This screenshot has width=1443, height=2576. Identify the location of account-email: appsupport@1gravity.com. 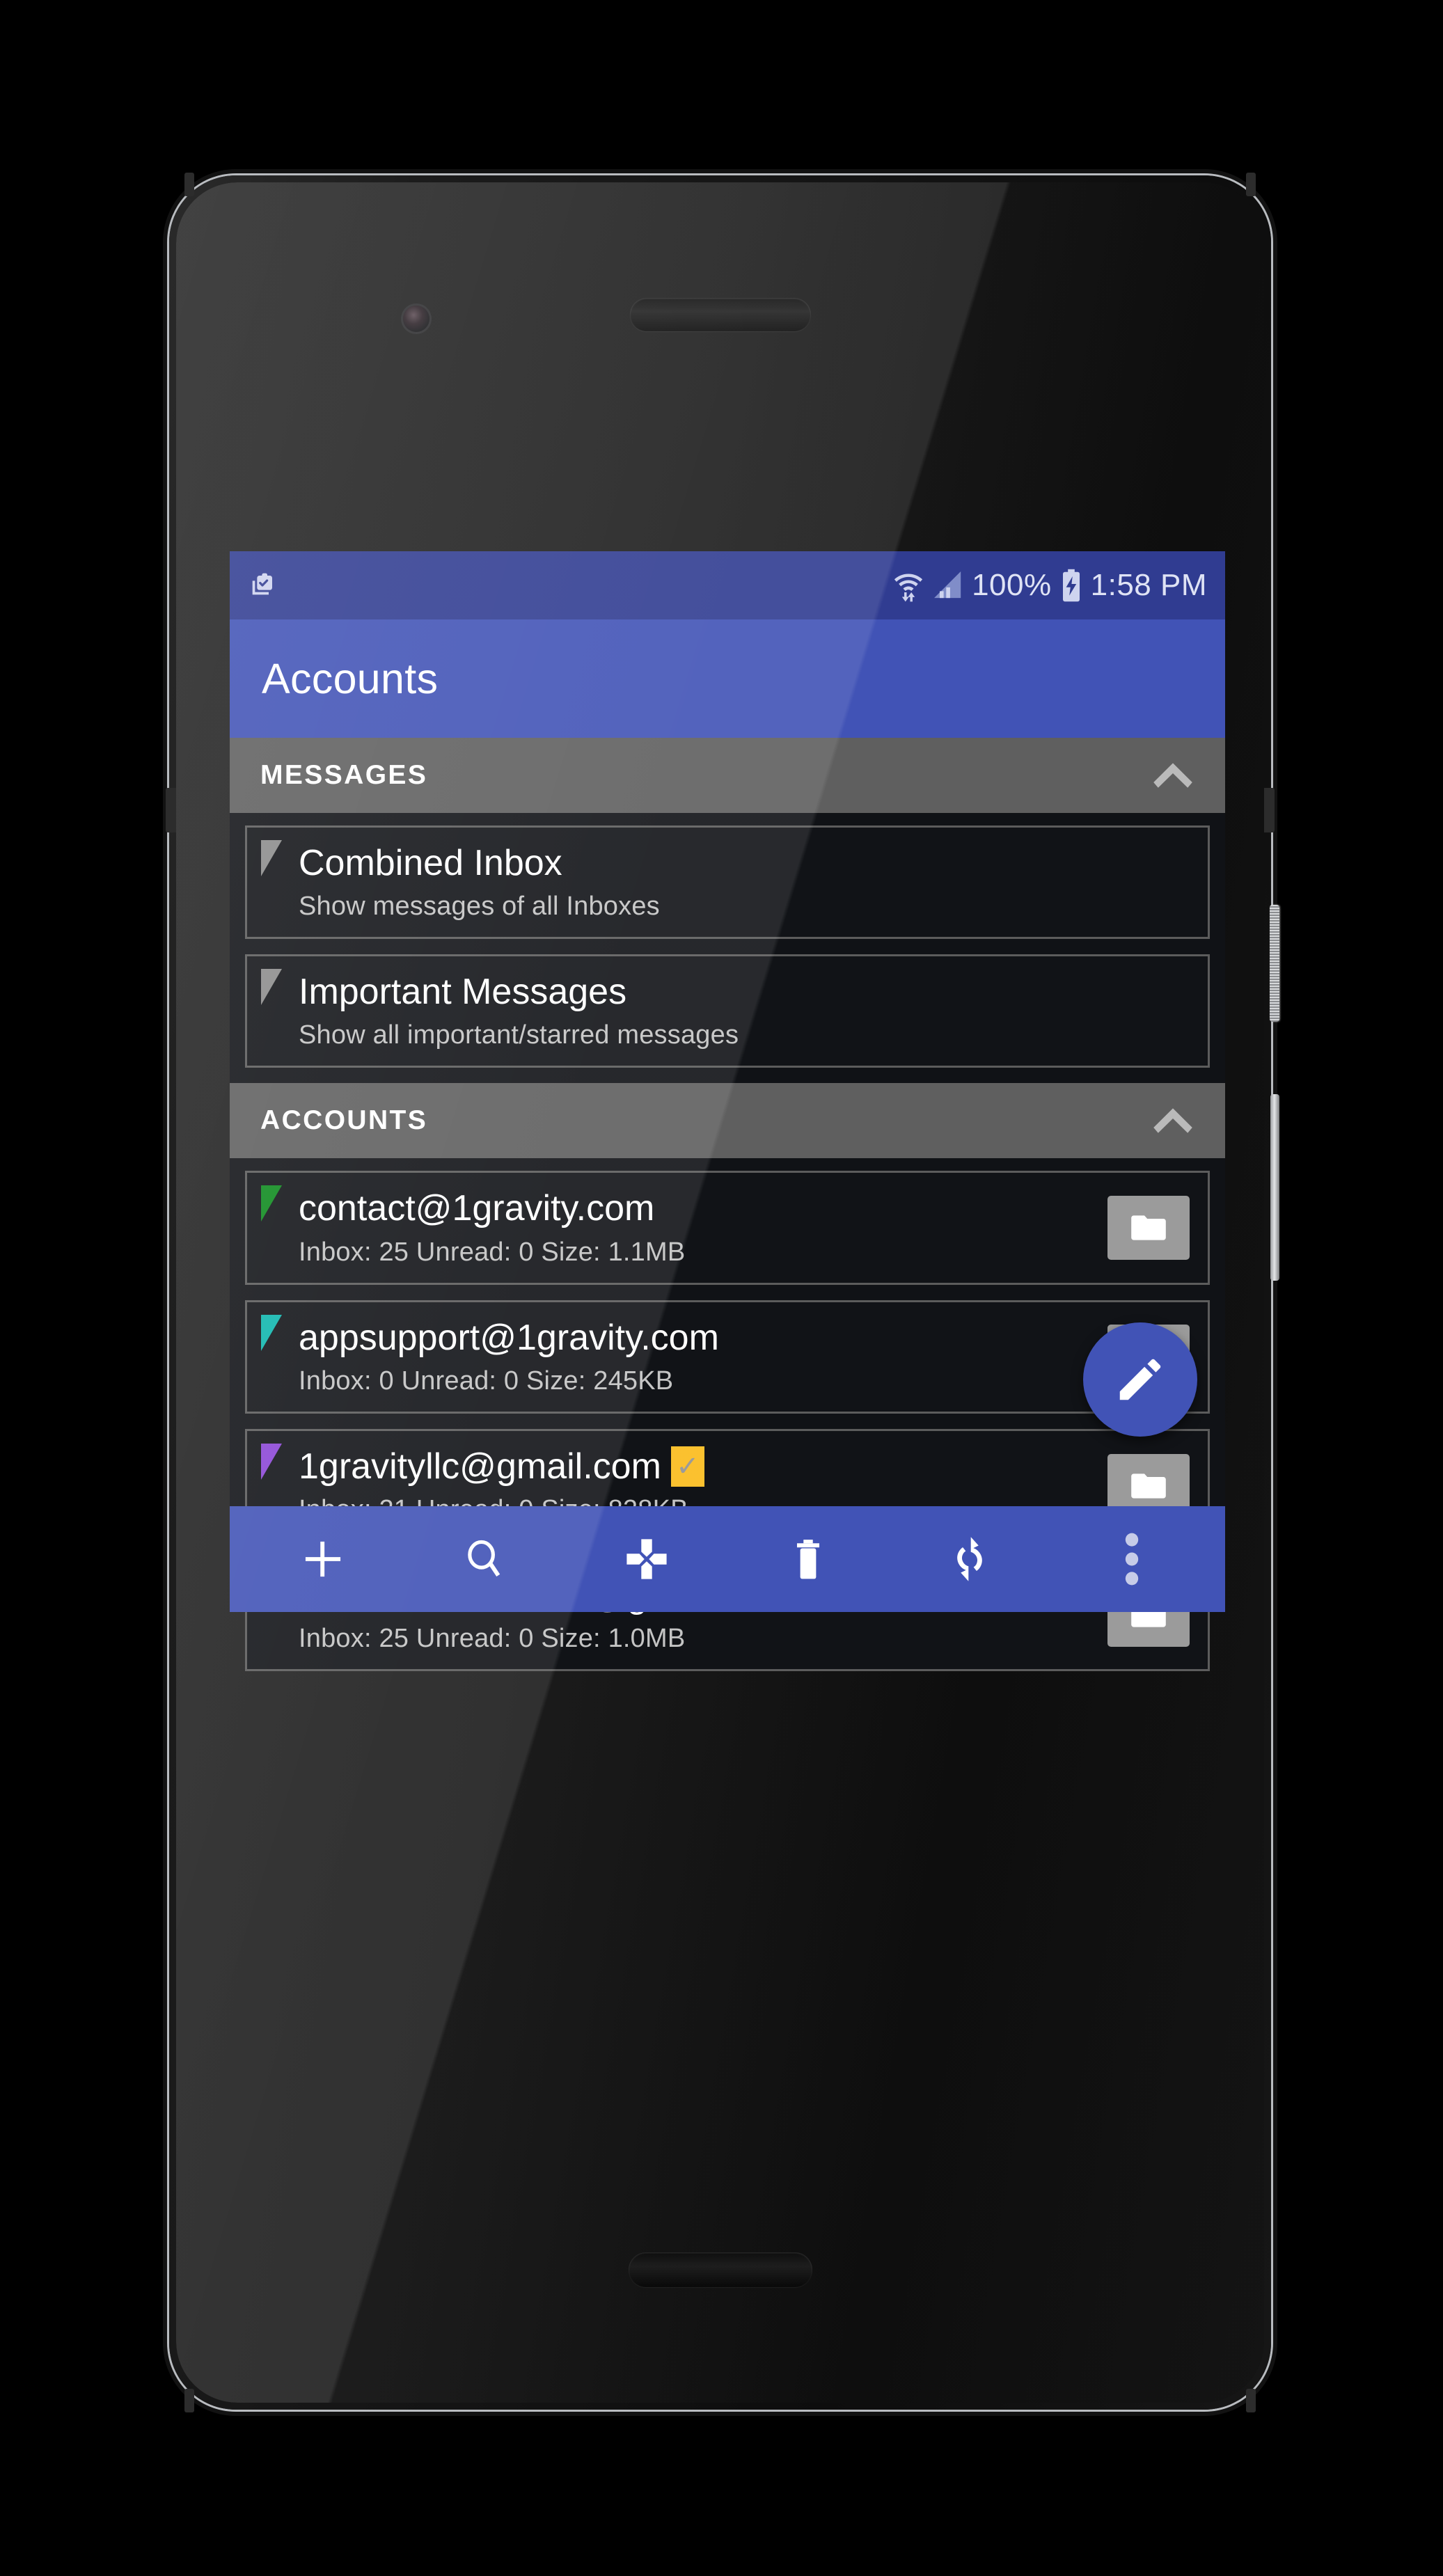
(509, 1337).